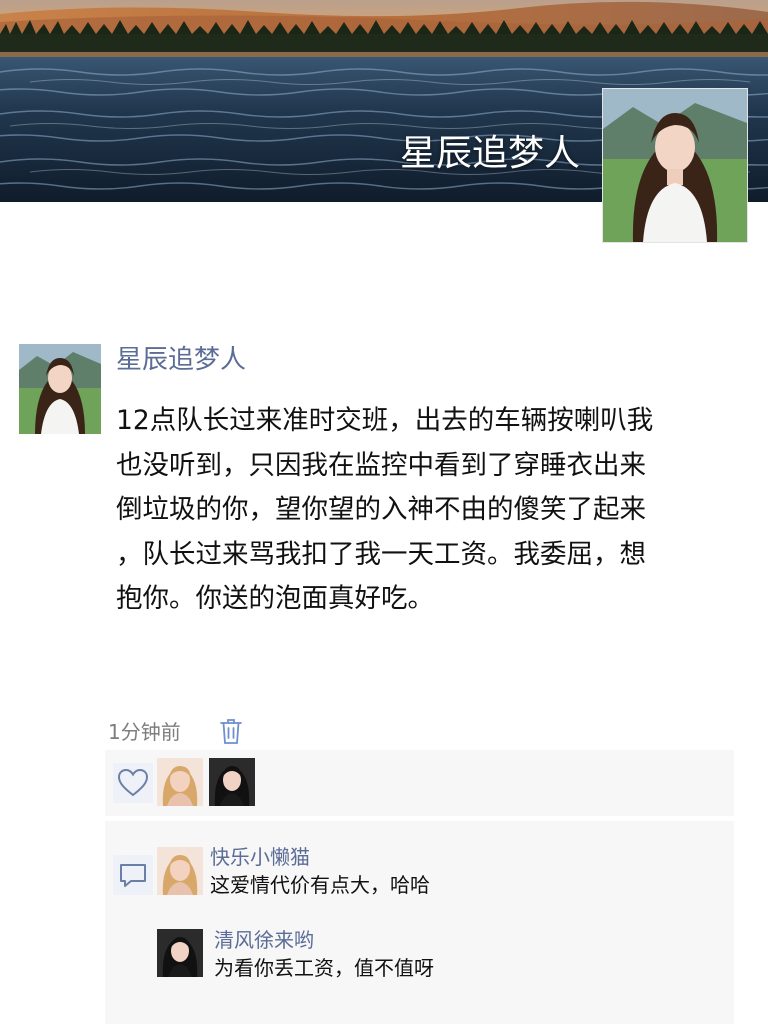  What do you see at coordinates (419, 818) in the screenshot?
I see `section-divider` at bounding box center [419, 818].